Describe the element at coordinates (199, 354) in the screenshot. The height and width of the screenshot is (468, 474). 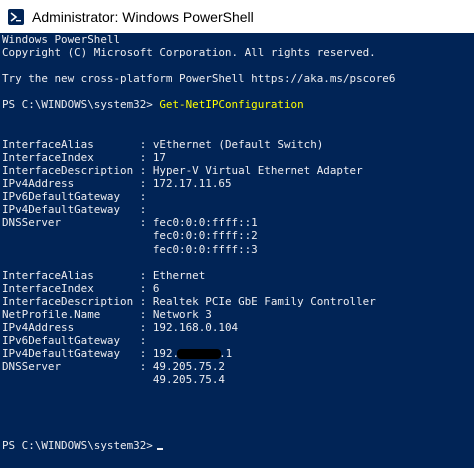
I see `redaction-mark` at that location.